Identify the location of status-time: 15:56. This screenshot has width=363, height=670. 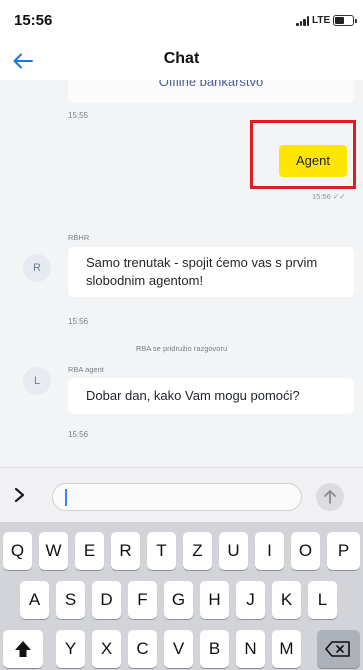
(33, 20).